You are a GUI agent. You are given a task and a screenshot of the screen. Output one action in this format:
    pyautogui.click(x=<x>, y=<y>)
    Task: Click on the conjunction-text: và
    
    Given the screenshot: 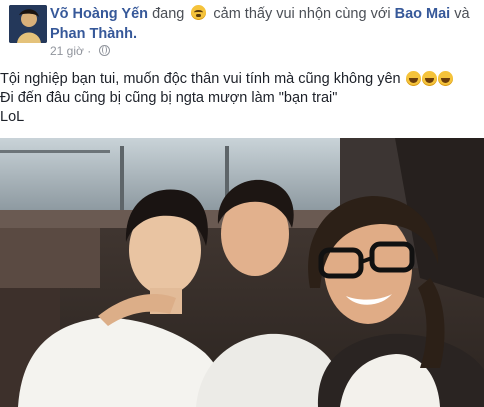 What is the action you would take?
    pyautogui.click(x=462, y=14)
    